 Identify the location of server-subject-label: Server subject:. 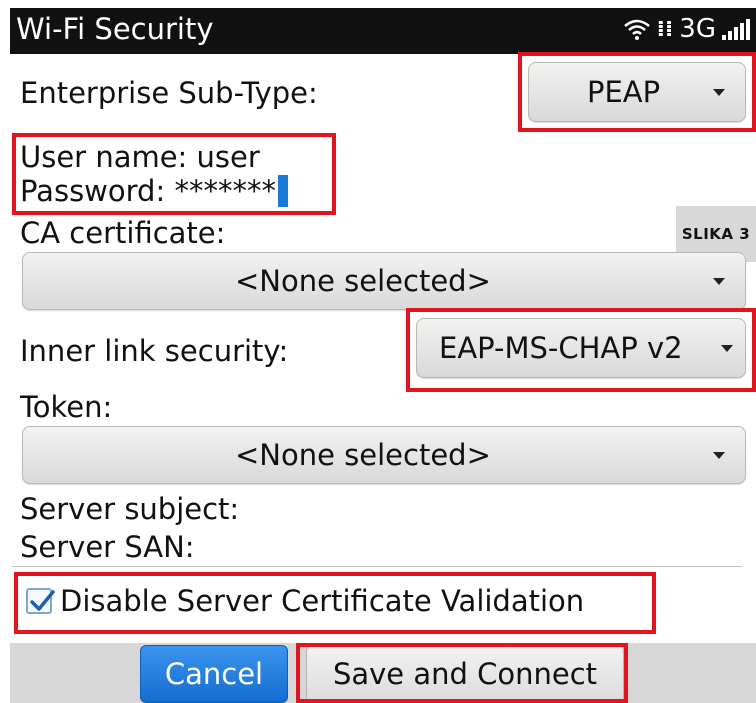
(130, 509).